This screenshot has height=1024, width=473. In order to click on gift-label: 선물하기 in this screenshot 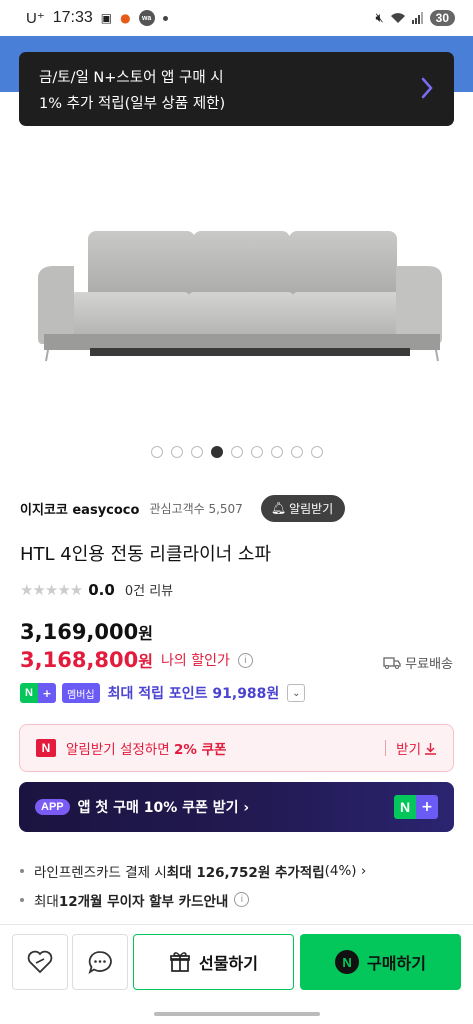, I will do `click(228, 963)`.